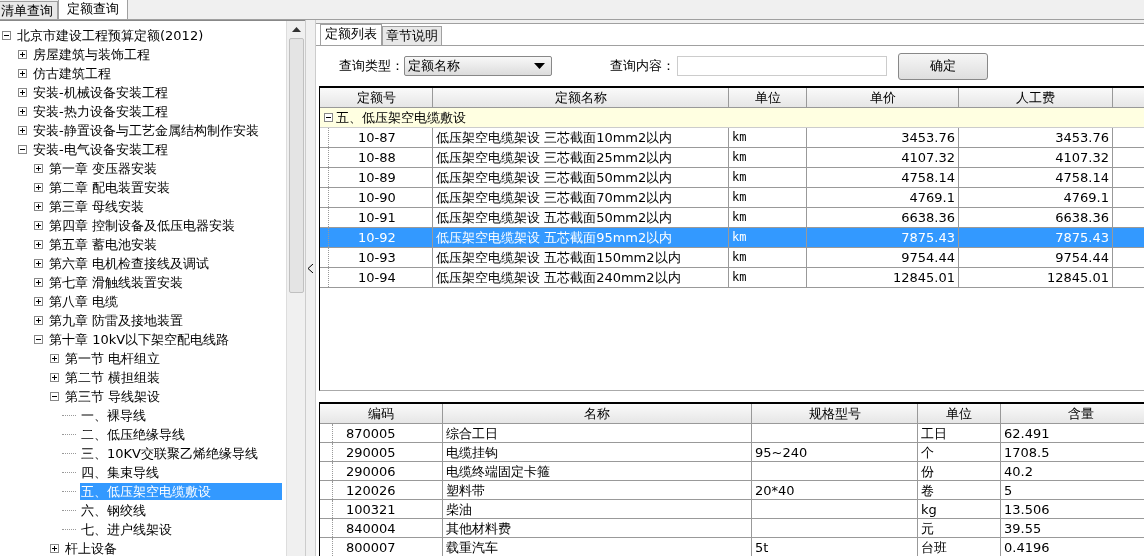 The image size is (1144, 556). I want to click on table-cell: 4107.32, so click(883, 158).